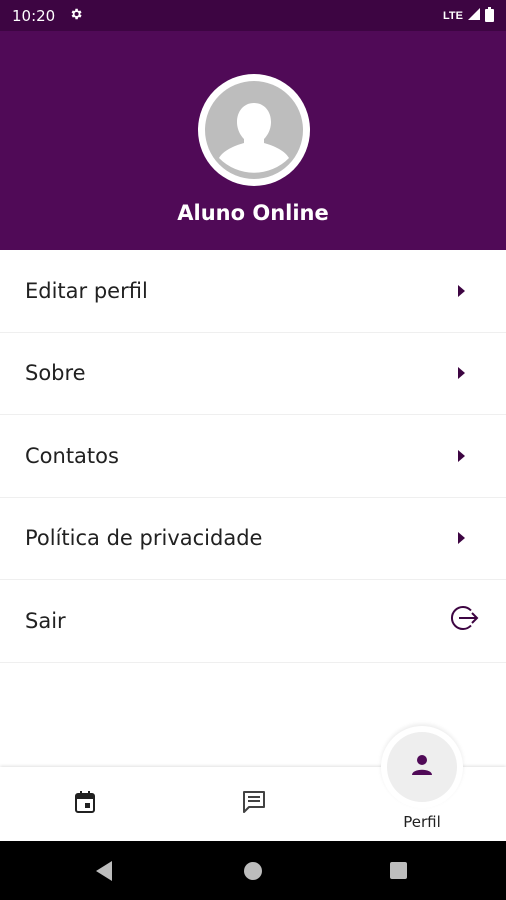 Image resolution: width=506 pixels, height=900 pixels. Describe the element at coordinates (104, 871) in the screenshot. I see `back-icon` at that location.